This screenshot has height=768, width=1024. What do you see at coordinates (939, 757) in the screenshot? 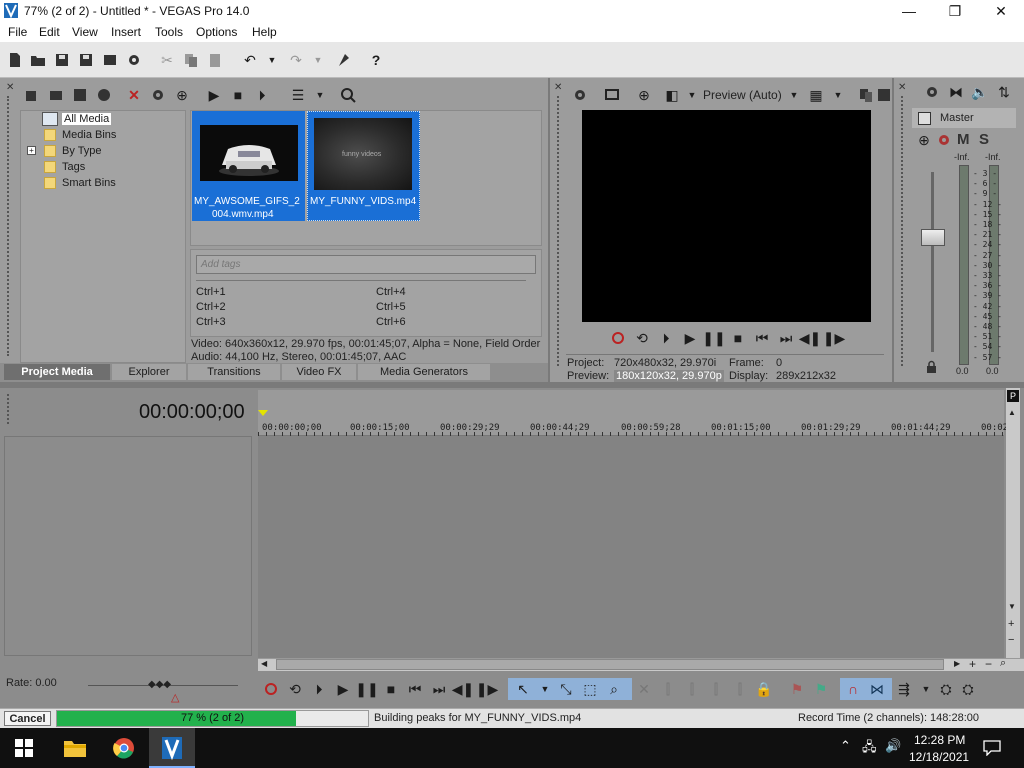
I see `clock-date: 12/18/2021` at bounding box center [939, 757].